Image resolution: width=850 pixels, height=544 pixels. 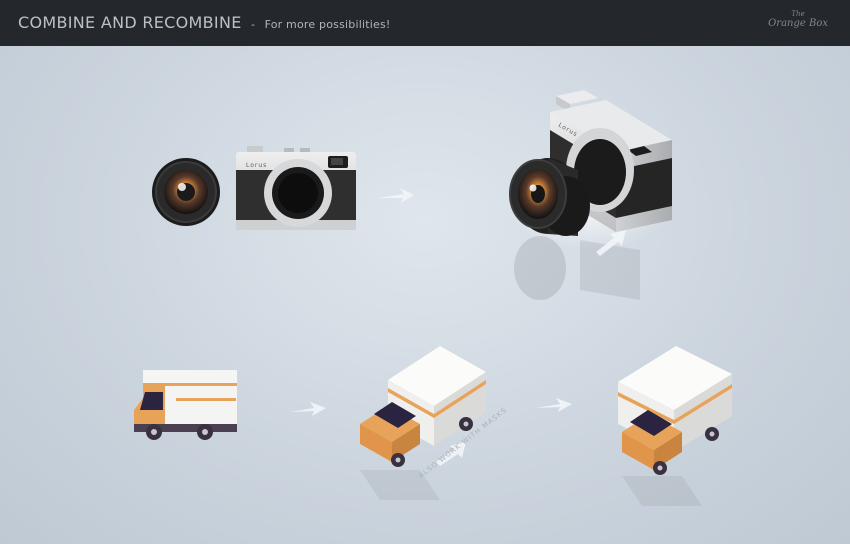 What do you see at coordinates (396, 195) in the screenshot?
I see `arrow-right-icon` at bounding box center [396, 195].